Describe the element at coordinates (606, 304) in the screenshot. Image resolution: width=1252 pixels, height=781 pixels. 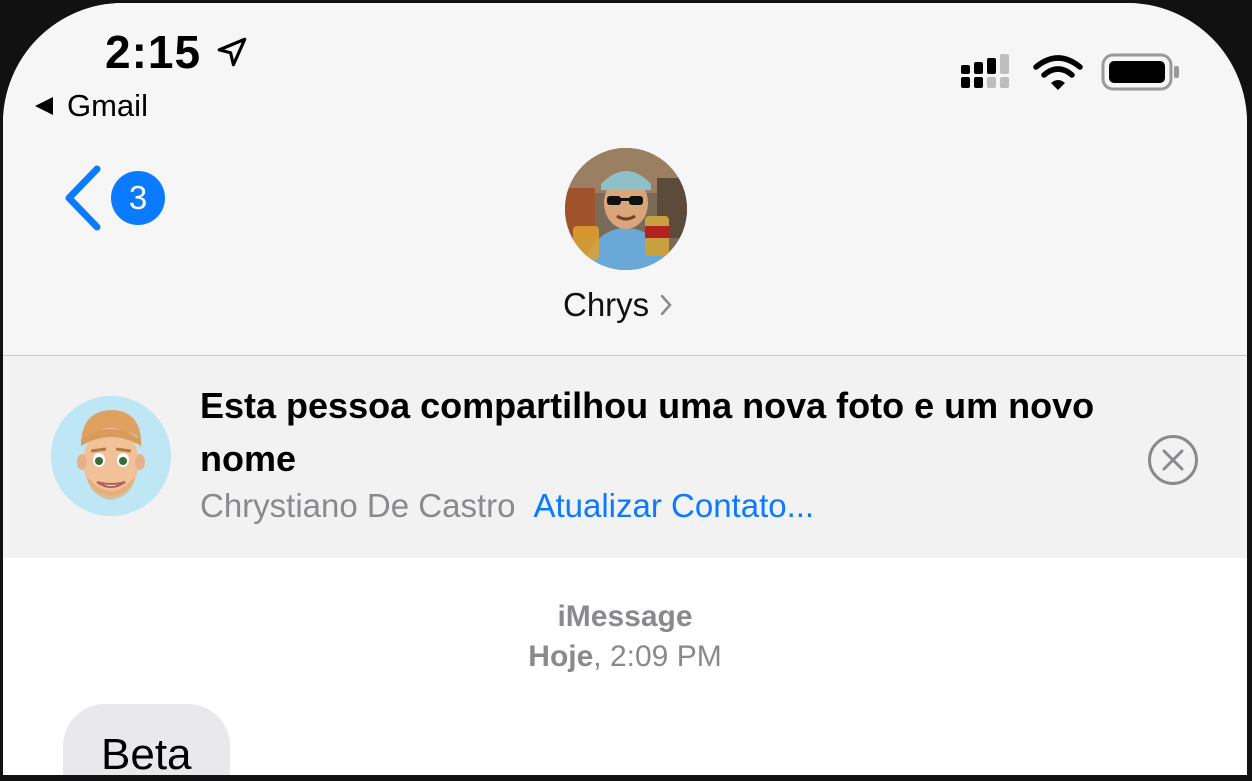
I see `contact-name: Chrys` at that location.